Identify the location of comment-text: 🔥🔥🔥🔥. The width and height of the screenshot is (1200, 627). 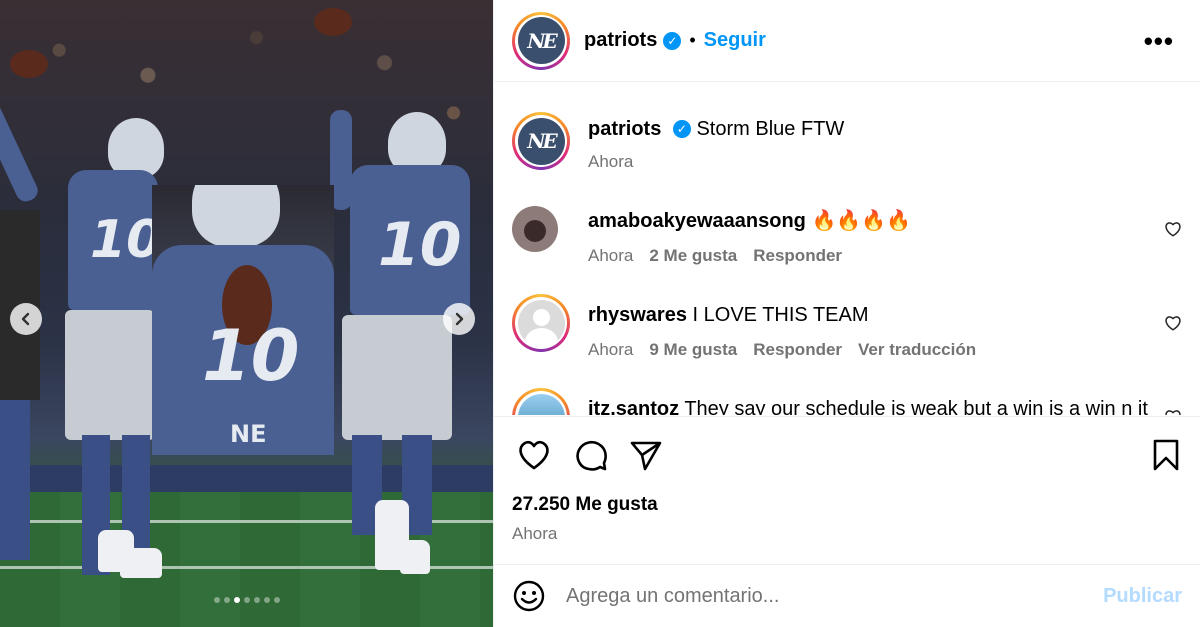
(861, 221).